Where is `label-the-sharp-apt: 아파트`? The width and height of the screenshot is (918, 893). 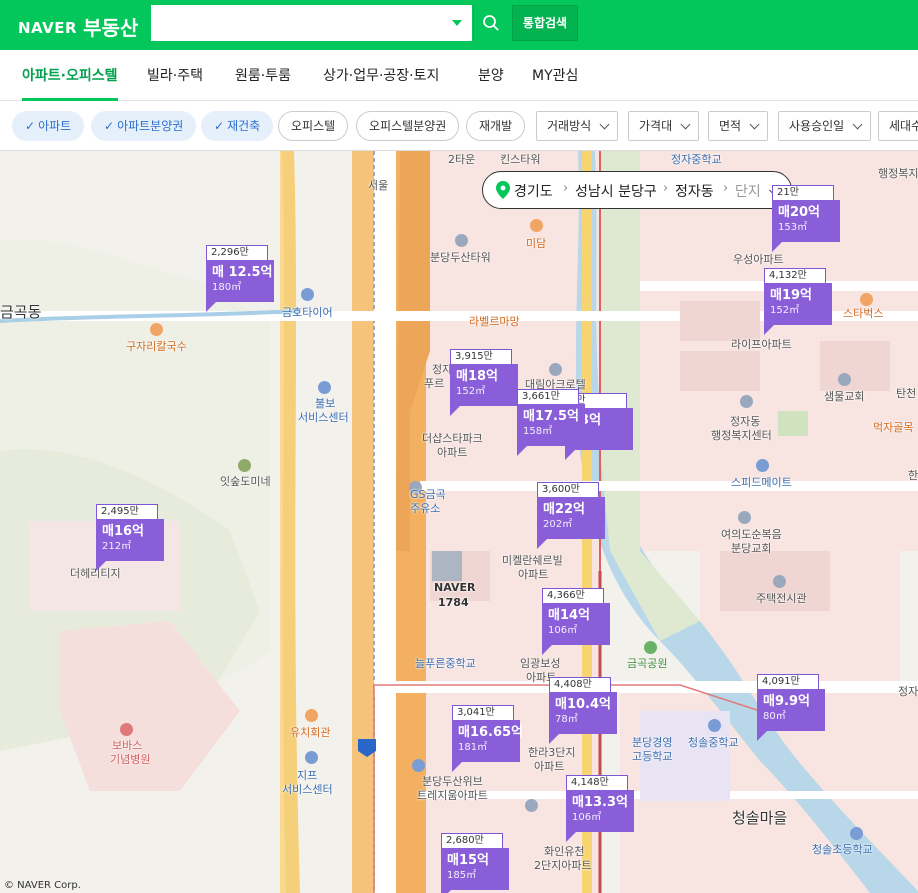 label-the-sharp-apt: 아파트 is located at coordinates (452, 452).